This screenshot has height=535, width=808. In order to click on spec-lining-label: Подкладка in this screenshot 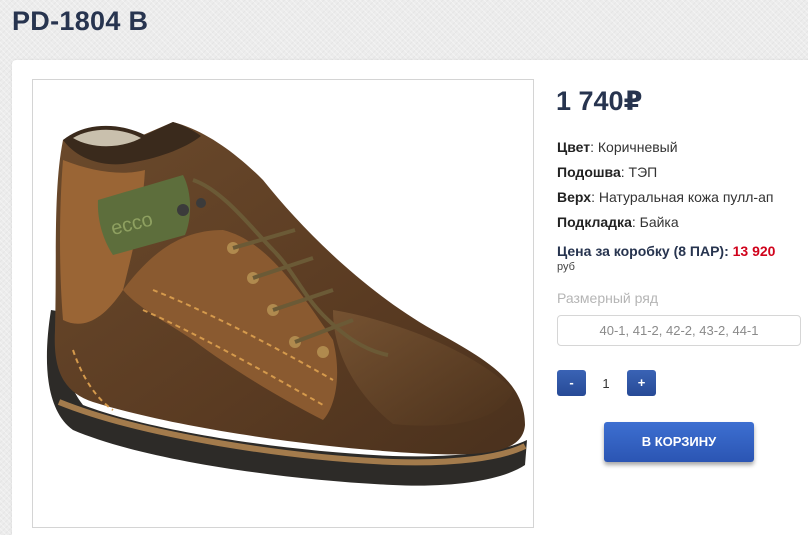, I will do `click(594, 222)`.